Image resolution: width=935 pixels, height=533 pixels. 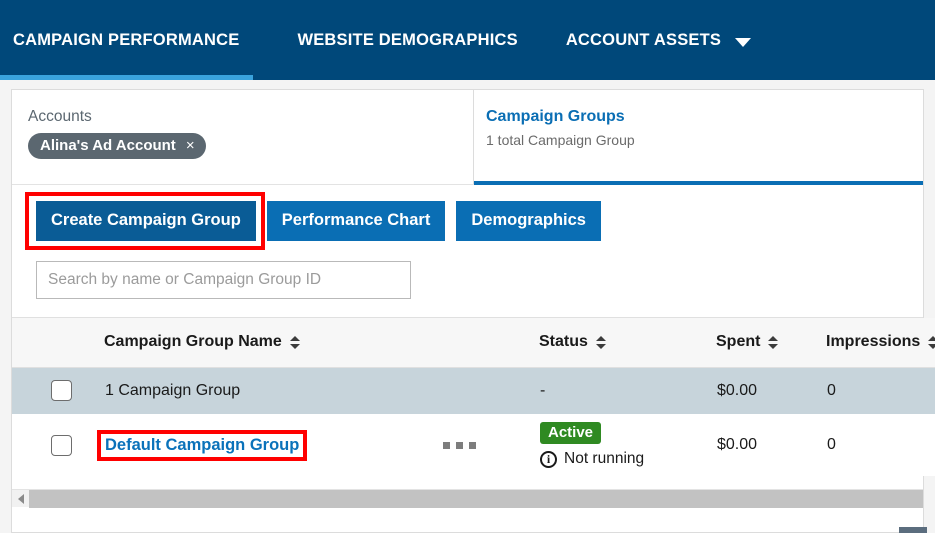 I want to click on chevron-down-icon, so click(x=743, y=42).